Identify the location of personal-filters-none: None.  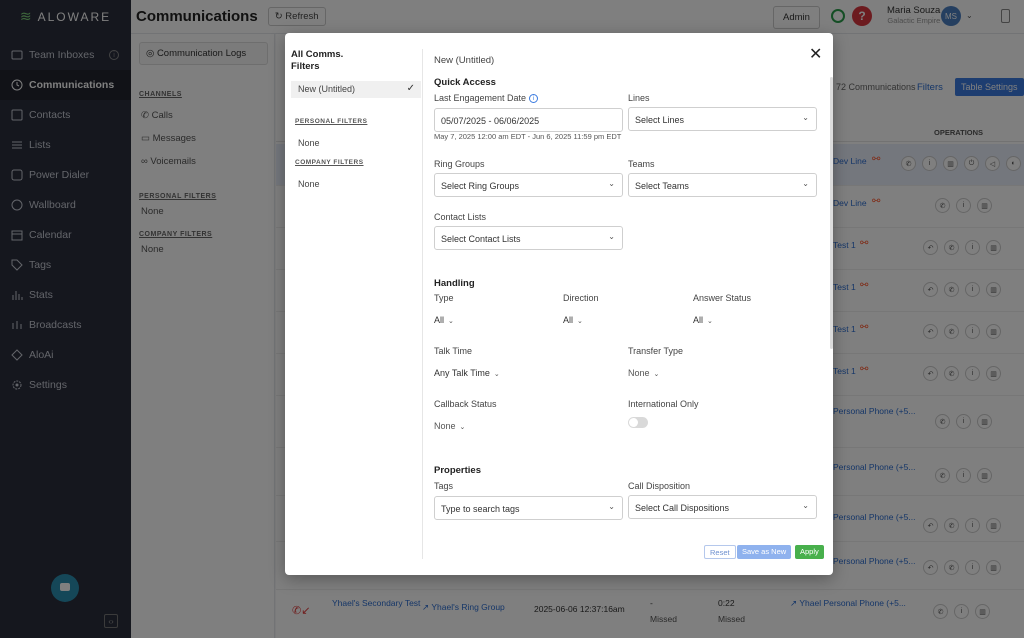
(309, 143).